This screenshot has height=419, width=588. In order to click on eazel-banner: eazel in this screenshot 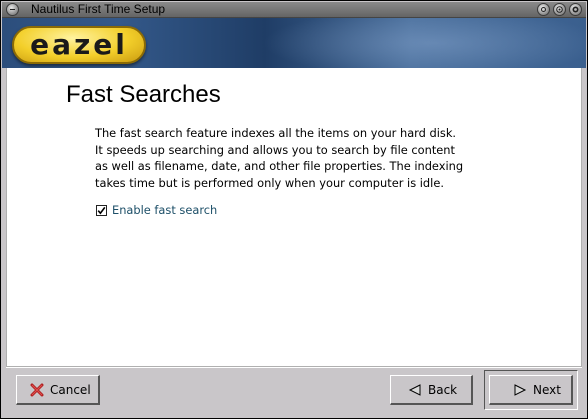, I will do `click(294, 43)`.